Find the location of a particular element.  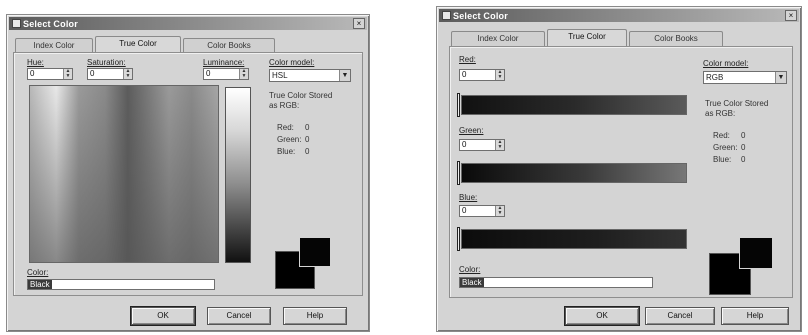

red-slider-thumb is located at coordinates (458, 105).